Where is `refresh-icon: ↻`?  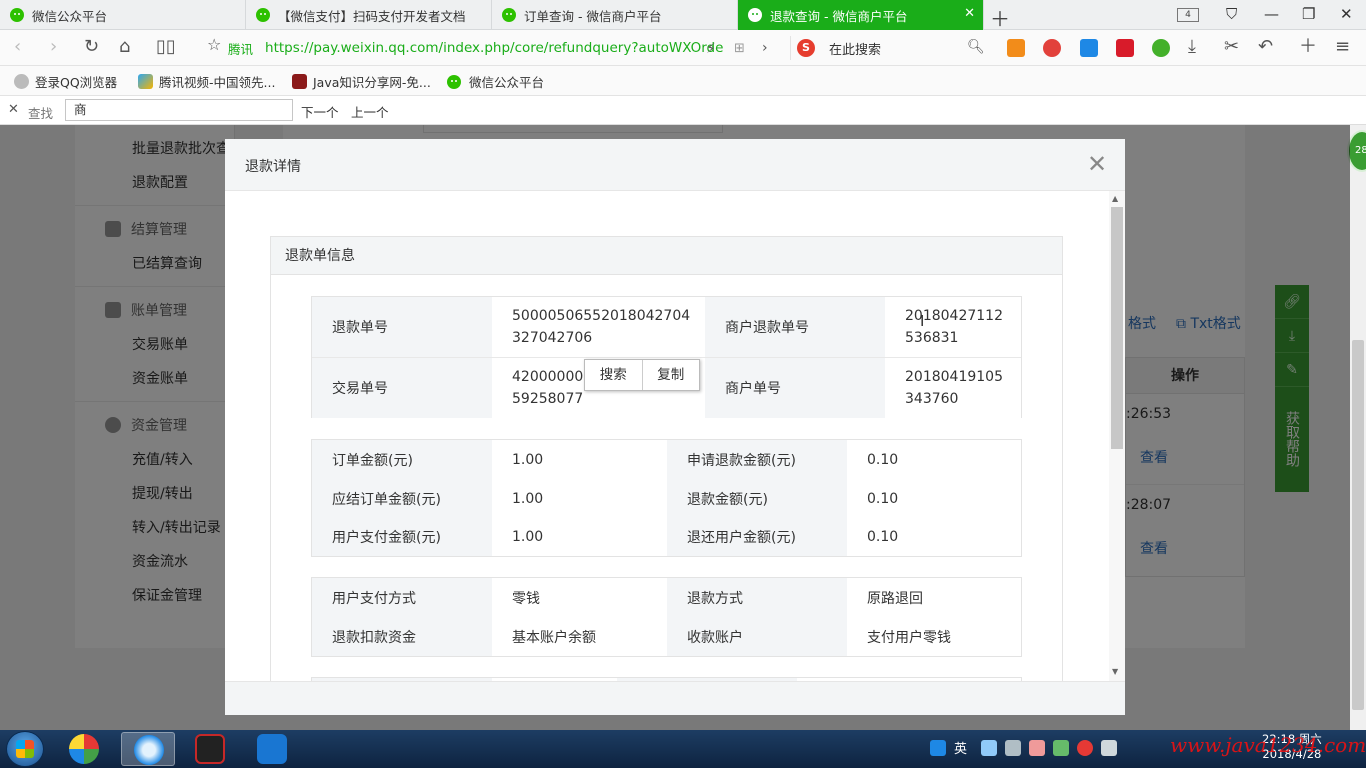
refresh-icon: ↻ is located at coordinates (91, 47).